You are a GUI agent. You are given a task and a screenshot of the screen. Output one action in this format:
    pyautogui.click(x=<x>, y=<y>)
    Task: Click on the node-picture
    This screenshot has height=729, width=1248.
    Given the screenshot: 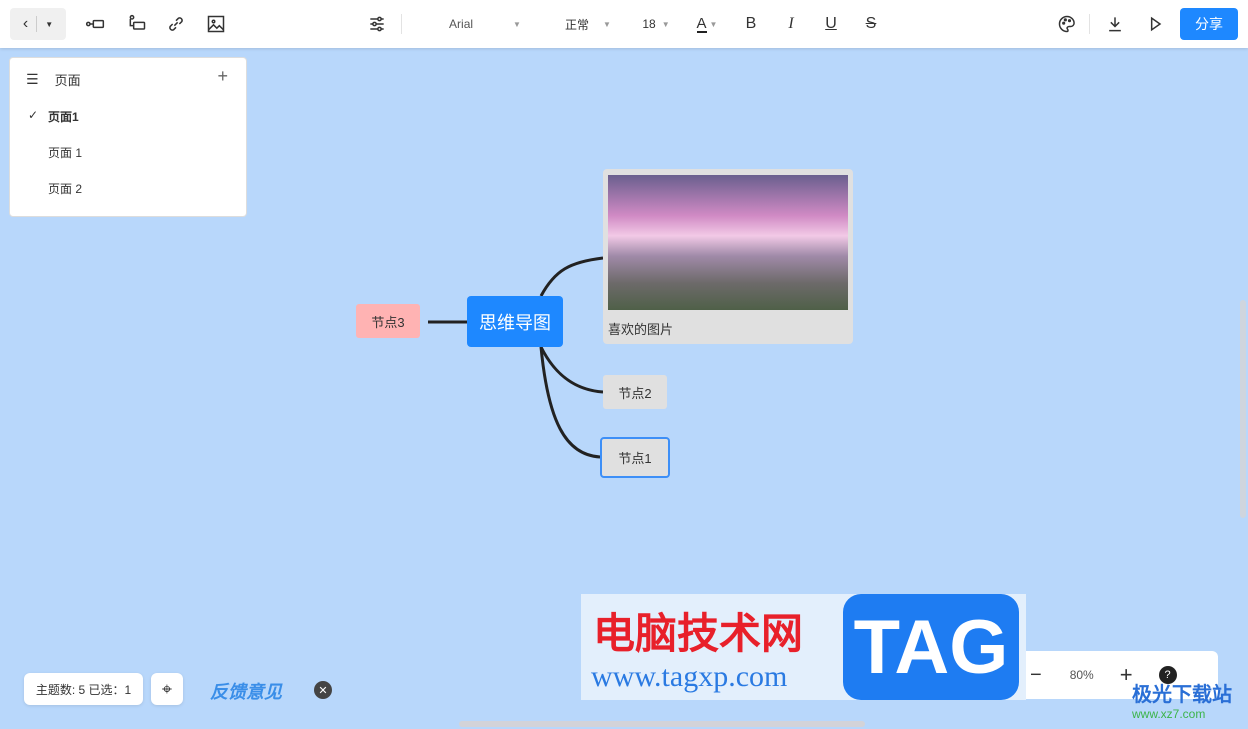 What is the action you would take?
    pyautogui.click(x=728, y=242)
    